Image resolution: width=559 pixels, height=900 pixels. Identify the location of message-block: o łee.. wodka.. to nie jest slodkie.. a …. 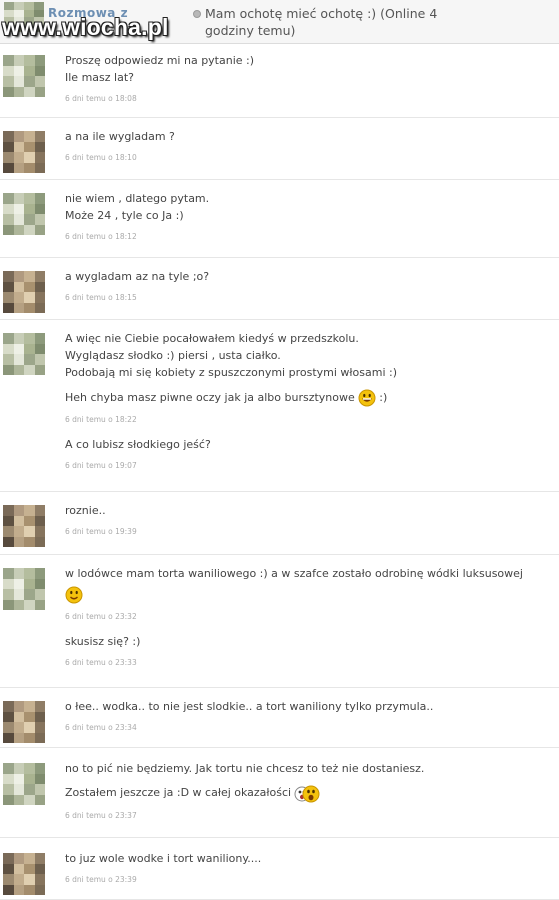
(309, 716).